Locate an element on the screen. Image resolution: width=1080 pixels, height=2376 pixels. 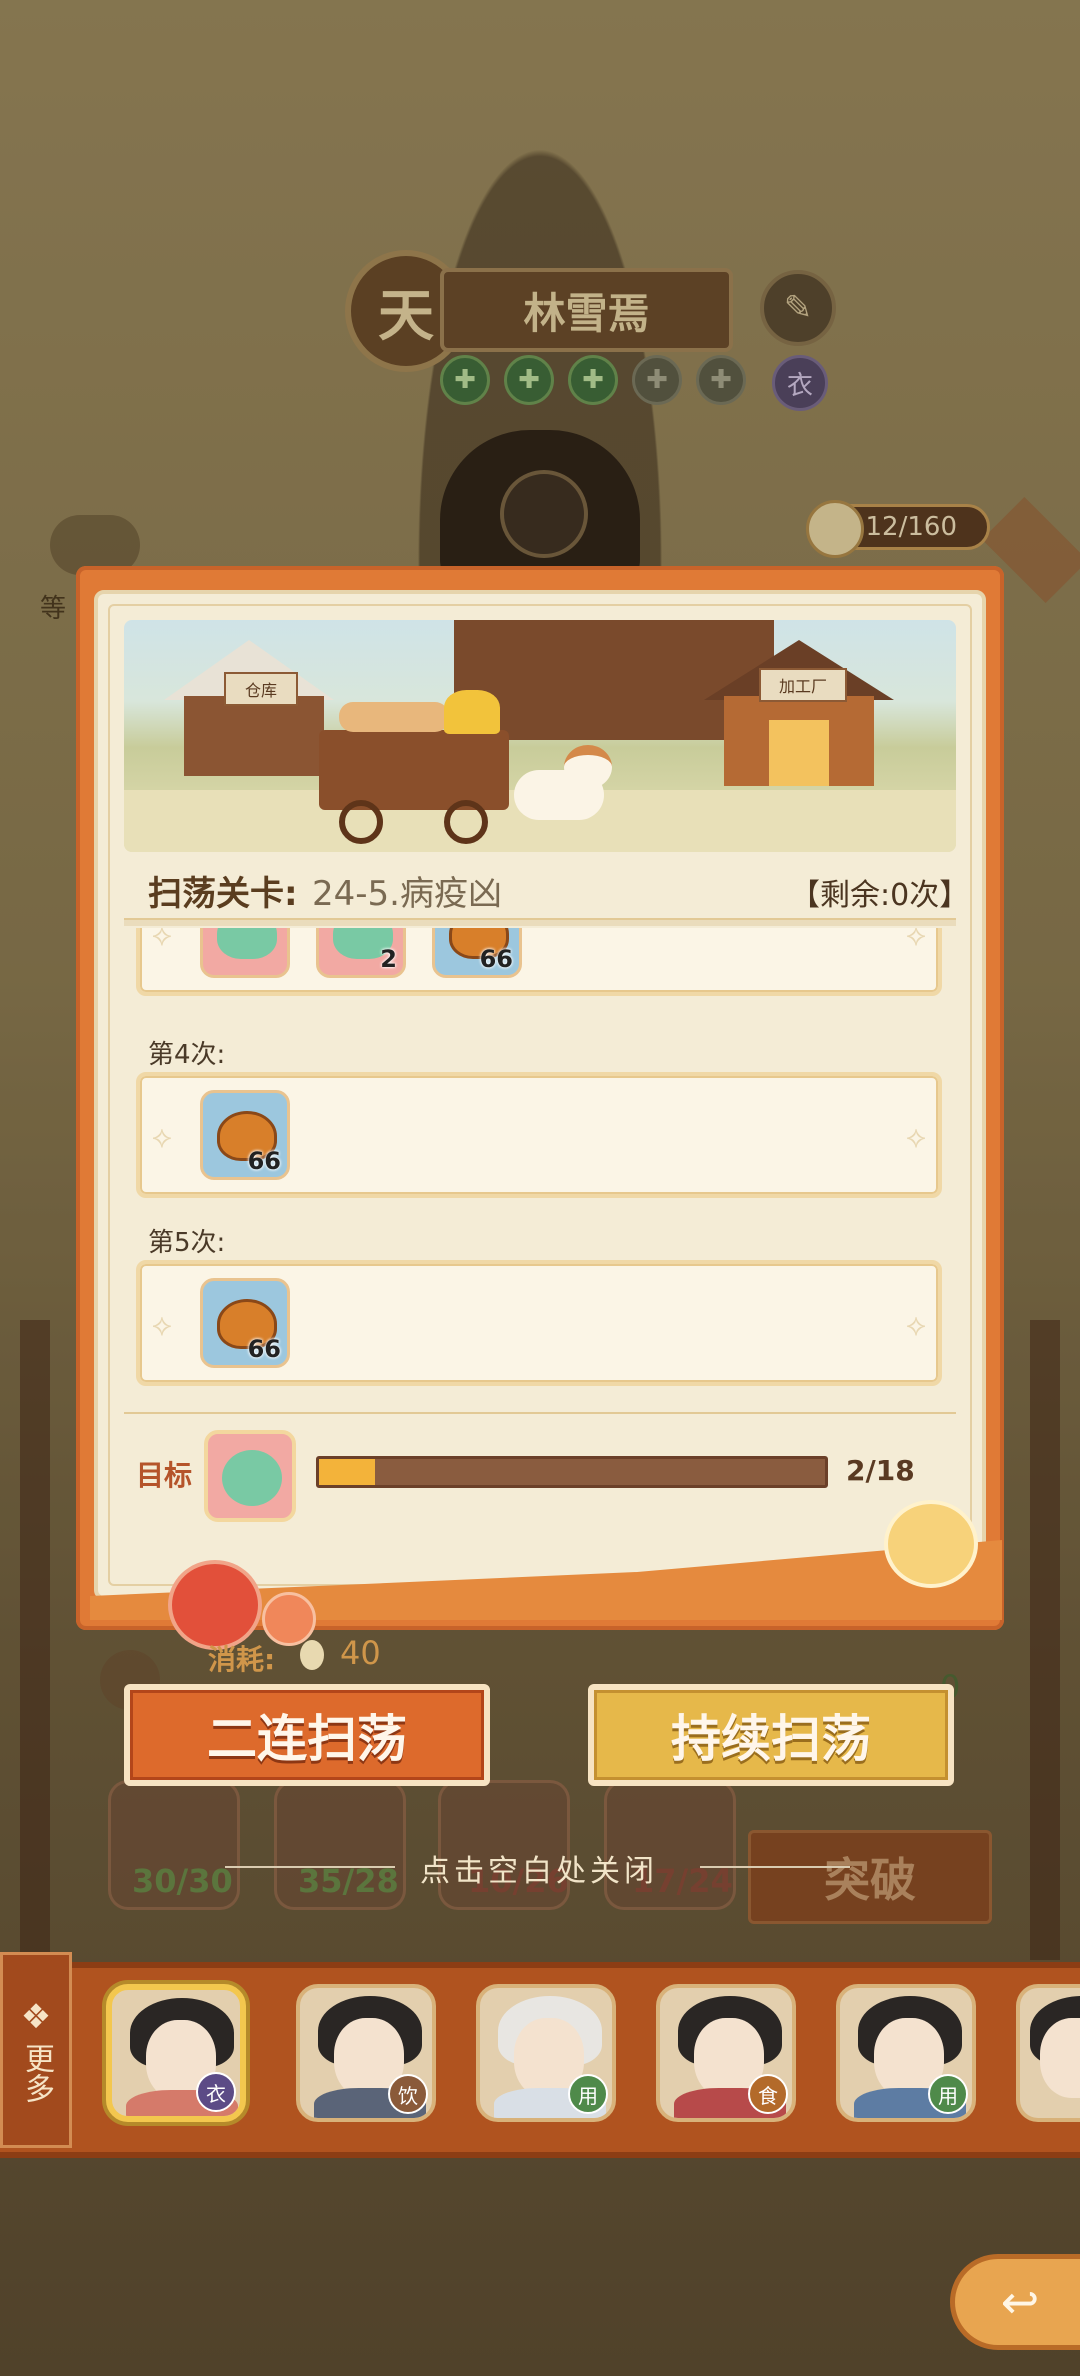
reward-item is located at coordinates (245, 953).